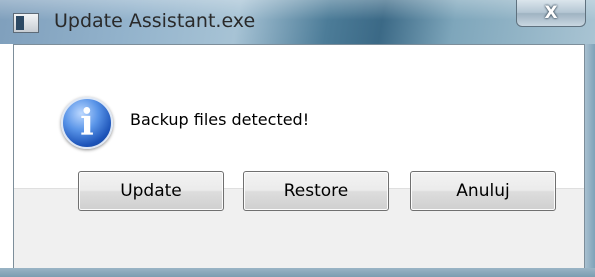 The image size is (595, 277). I want to click on close-button: X, so click(551, 13).